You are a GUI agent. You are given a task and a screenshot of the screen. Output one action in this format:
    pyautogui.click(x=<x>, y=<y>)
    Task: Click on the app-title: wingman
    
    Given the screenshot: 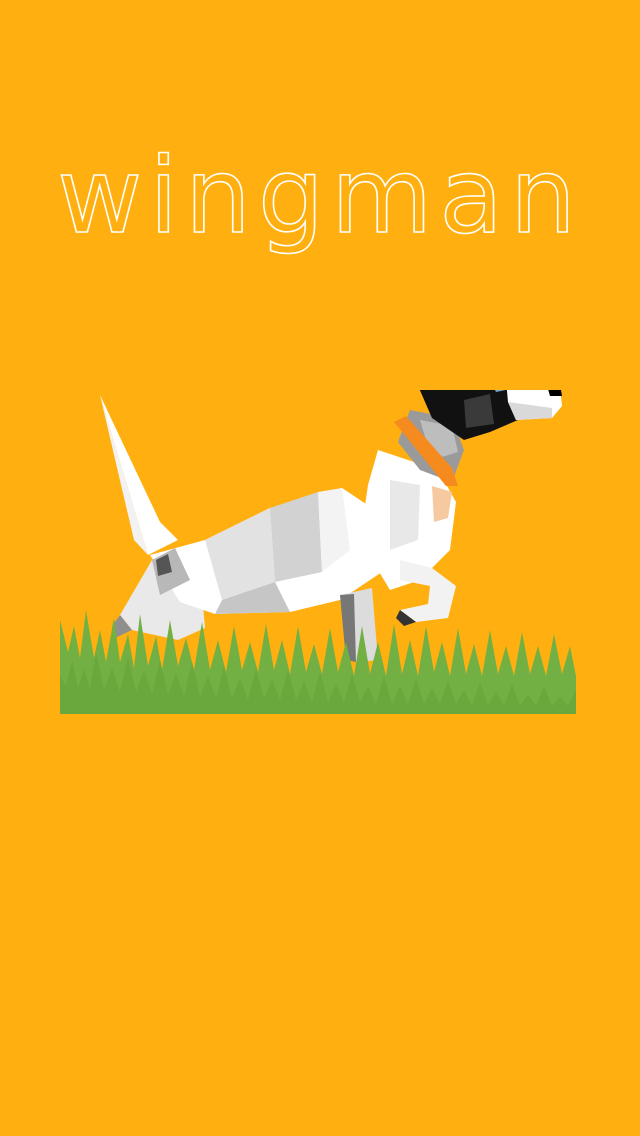 What is the action you would take?
    pyautogui.click(x=320, y=203)
    